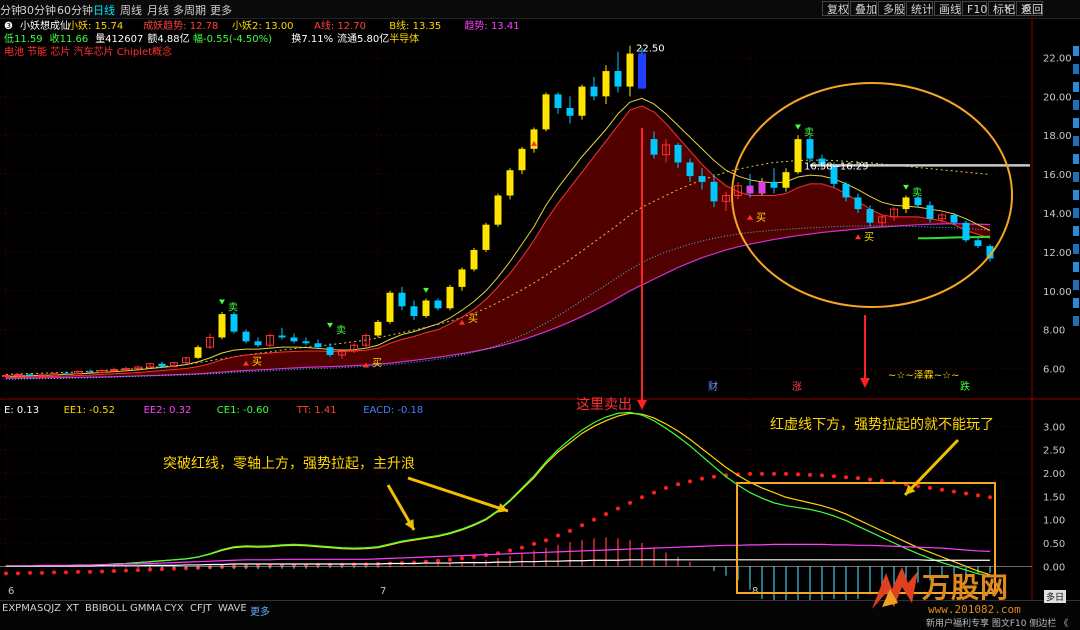 This screenshot has height=630, width=1080. I want to click on period-tab: 60分钟, so click(75, 10).